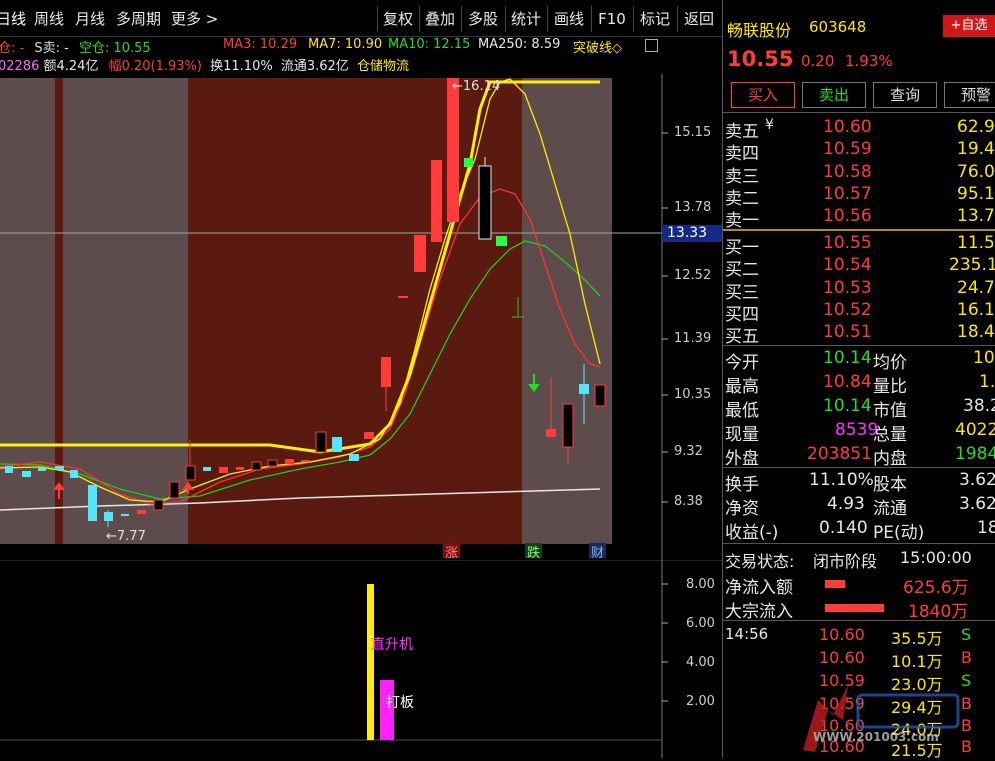  I want to click on flow-value: 1840万, so click(938, 612).